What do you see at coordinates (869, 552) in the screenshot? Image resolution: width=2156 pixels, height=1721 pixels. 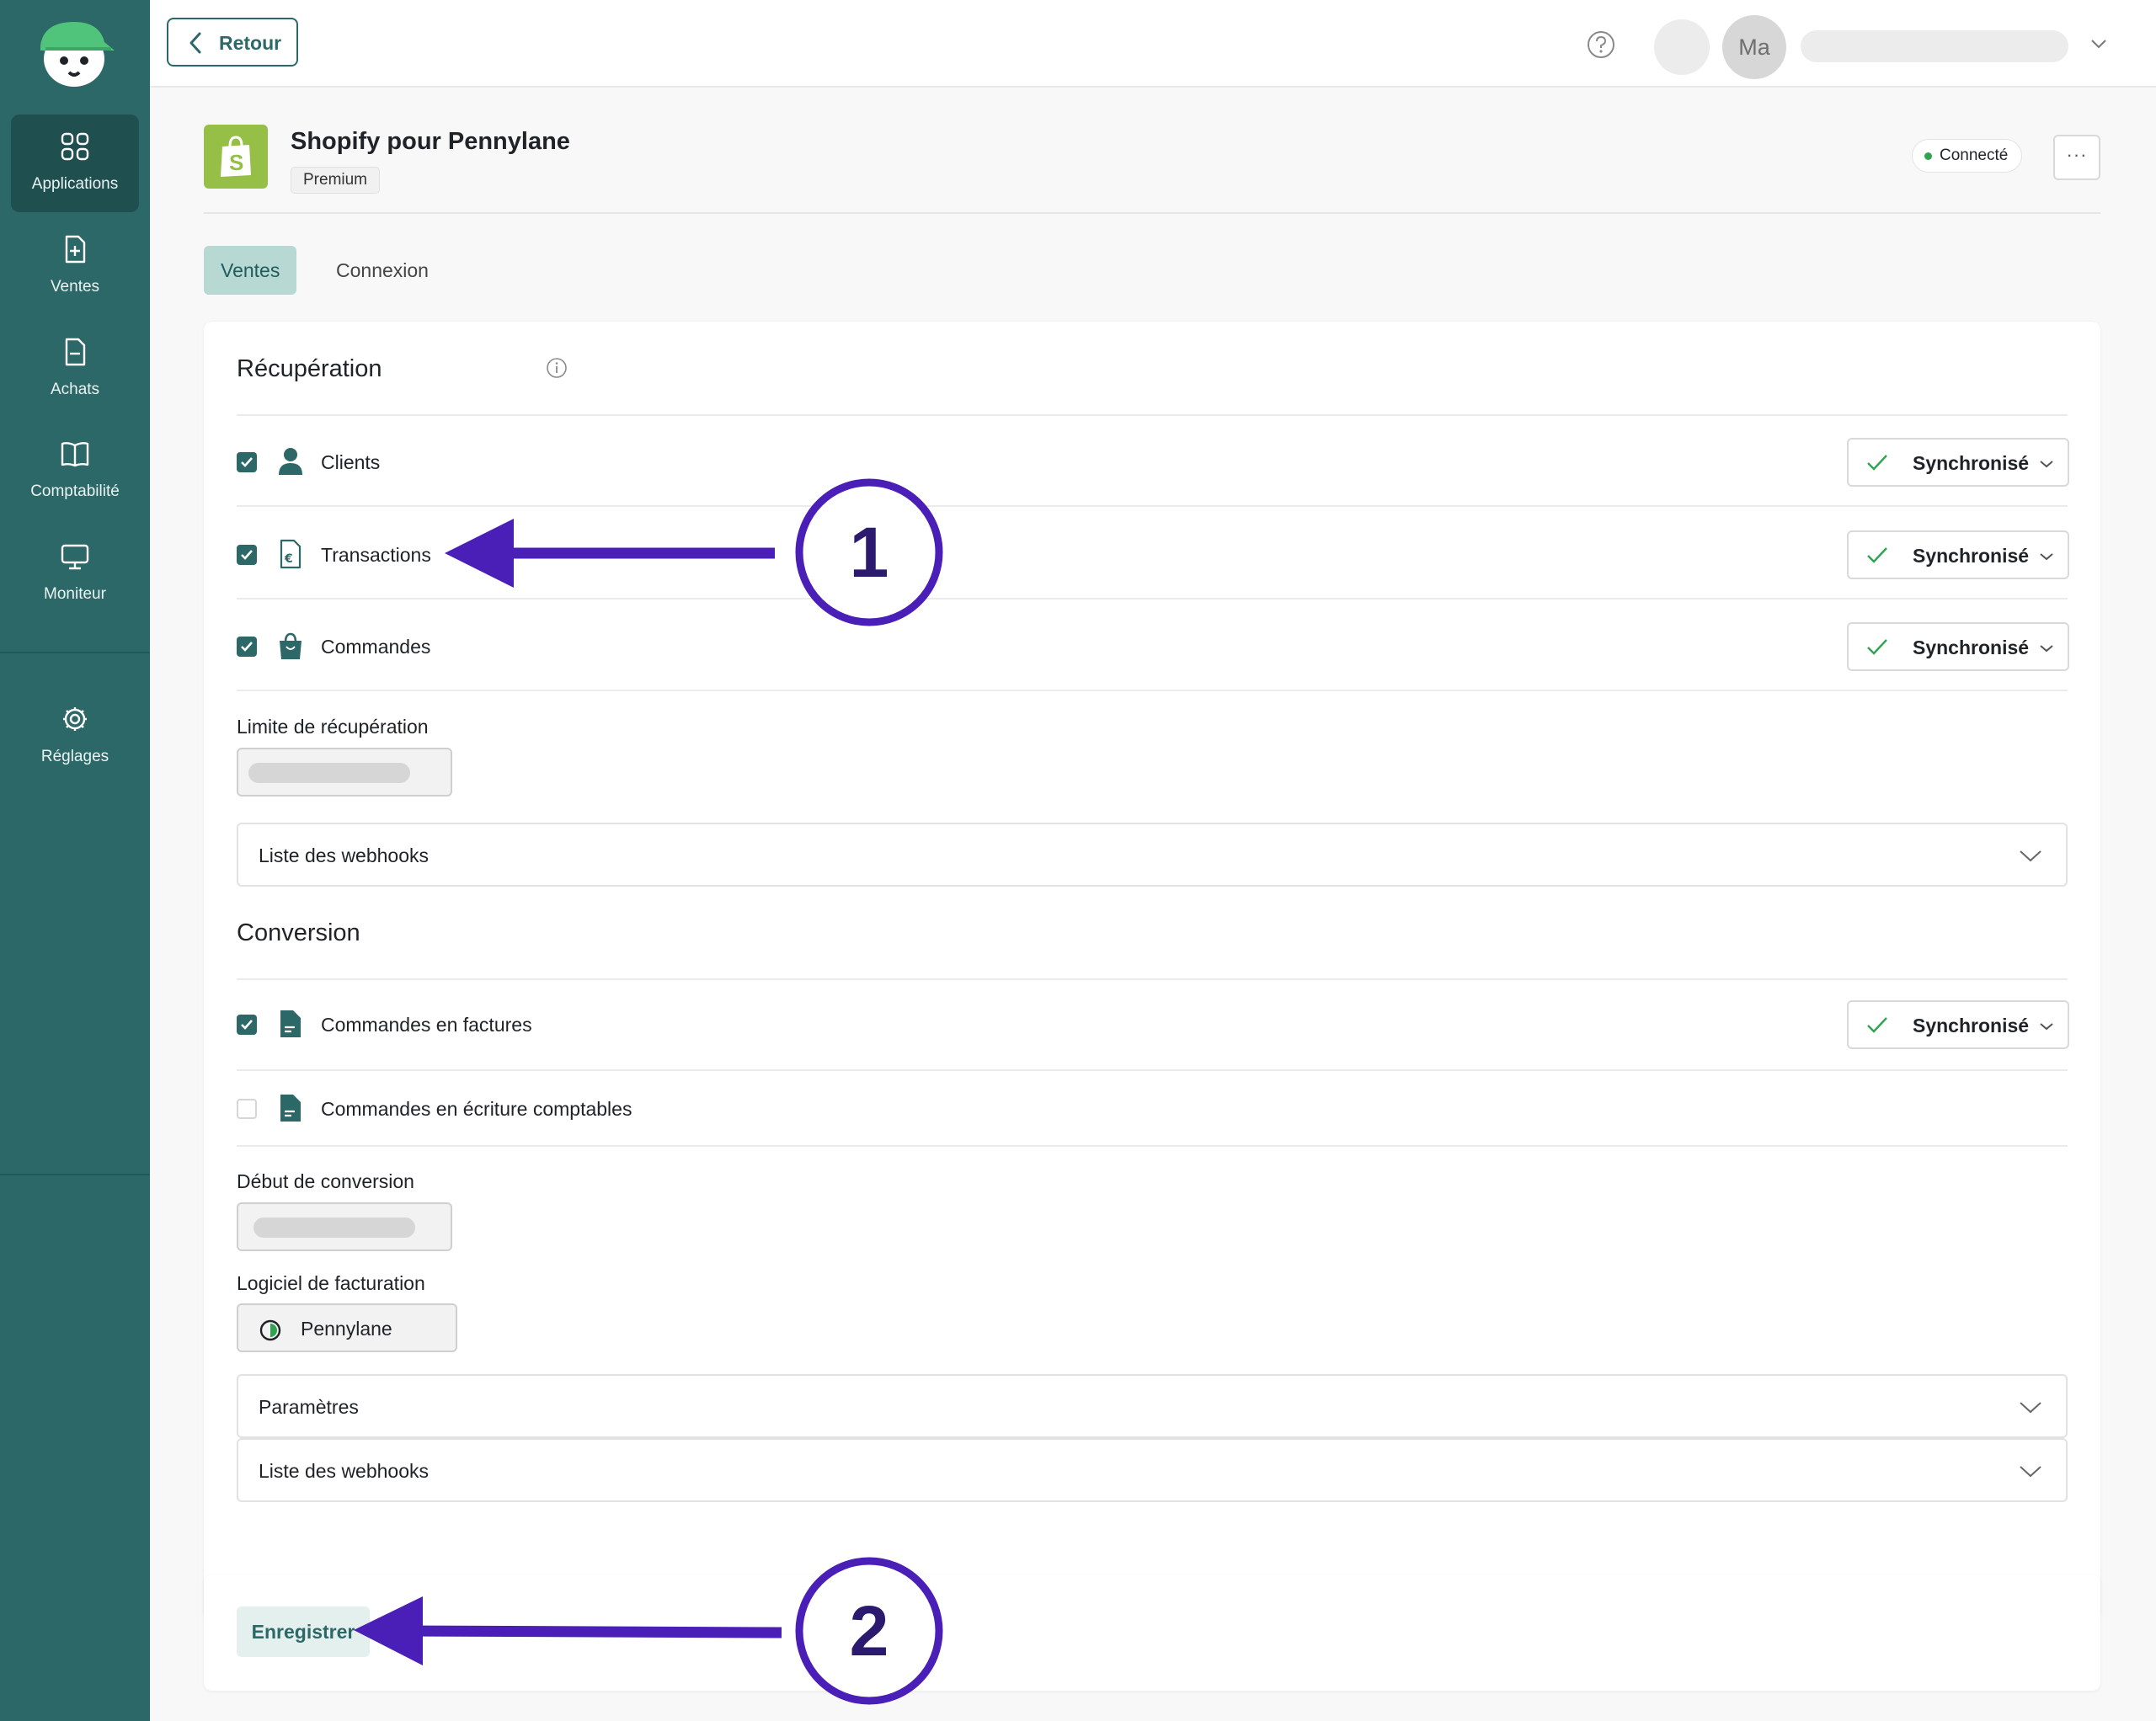 I see `annotation-number-1: 1` at bounding box center [869, 552].